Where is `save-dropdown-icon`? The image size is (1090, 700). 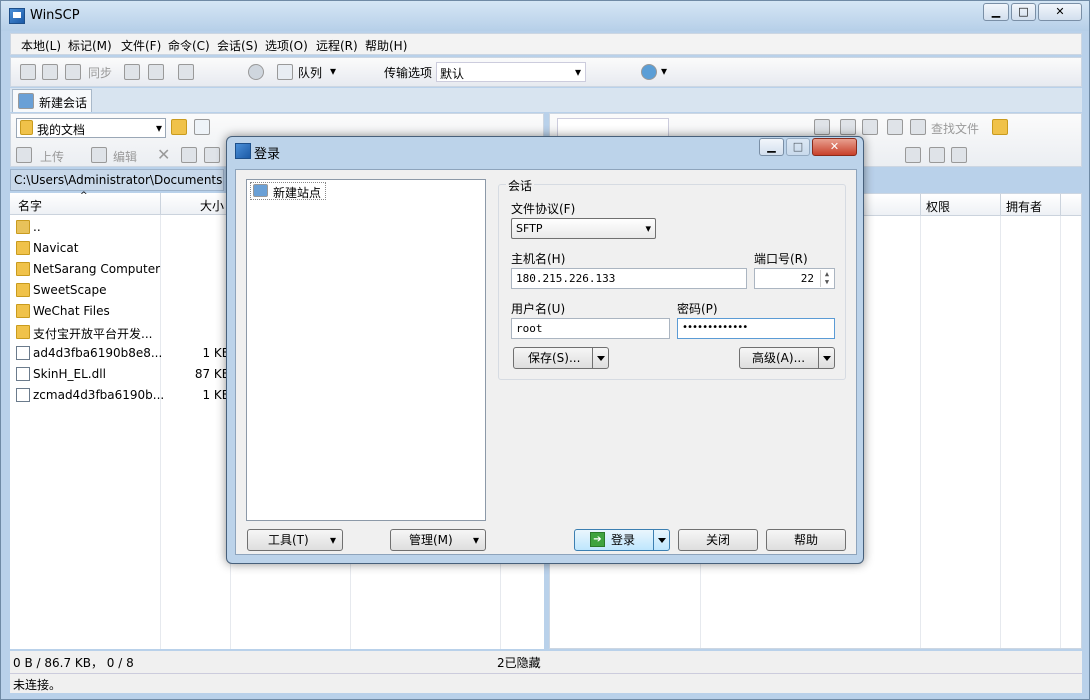
save-dropdown-icon is located at coordinates (600, 358).